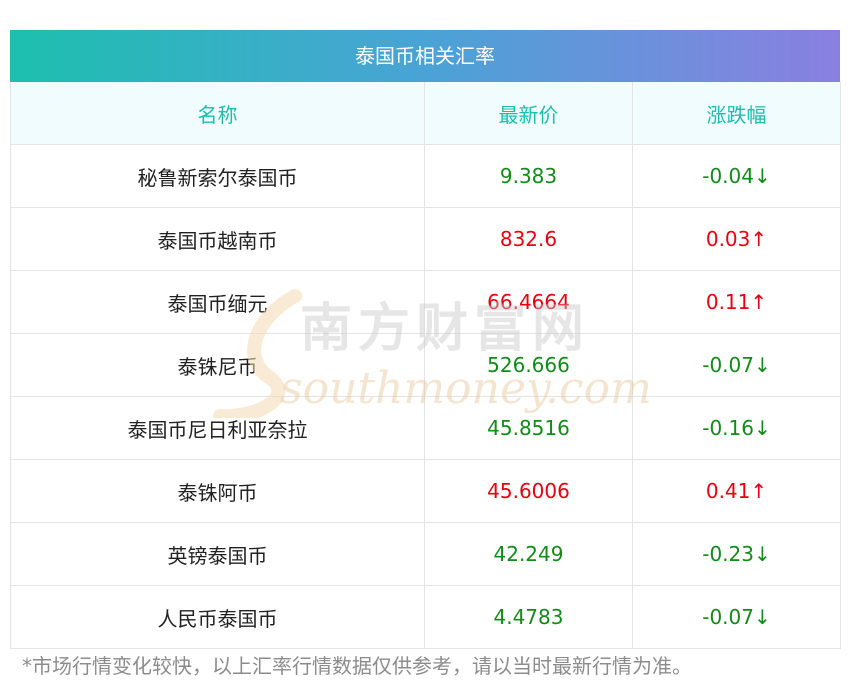 The width and height of the screenshot is (850, 697). What do you see at coordinates (736, 176) in the screenshot?
I see `change-percent: -0.04↓` at bounding box center [736, 176].